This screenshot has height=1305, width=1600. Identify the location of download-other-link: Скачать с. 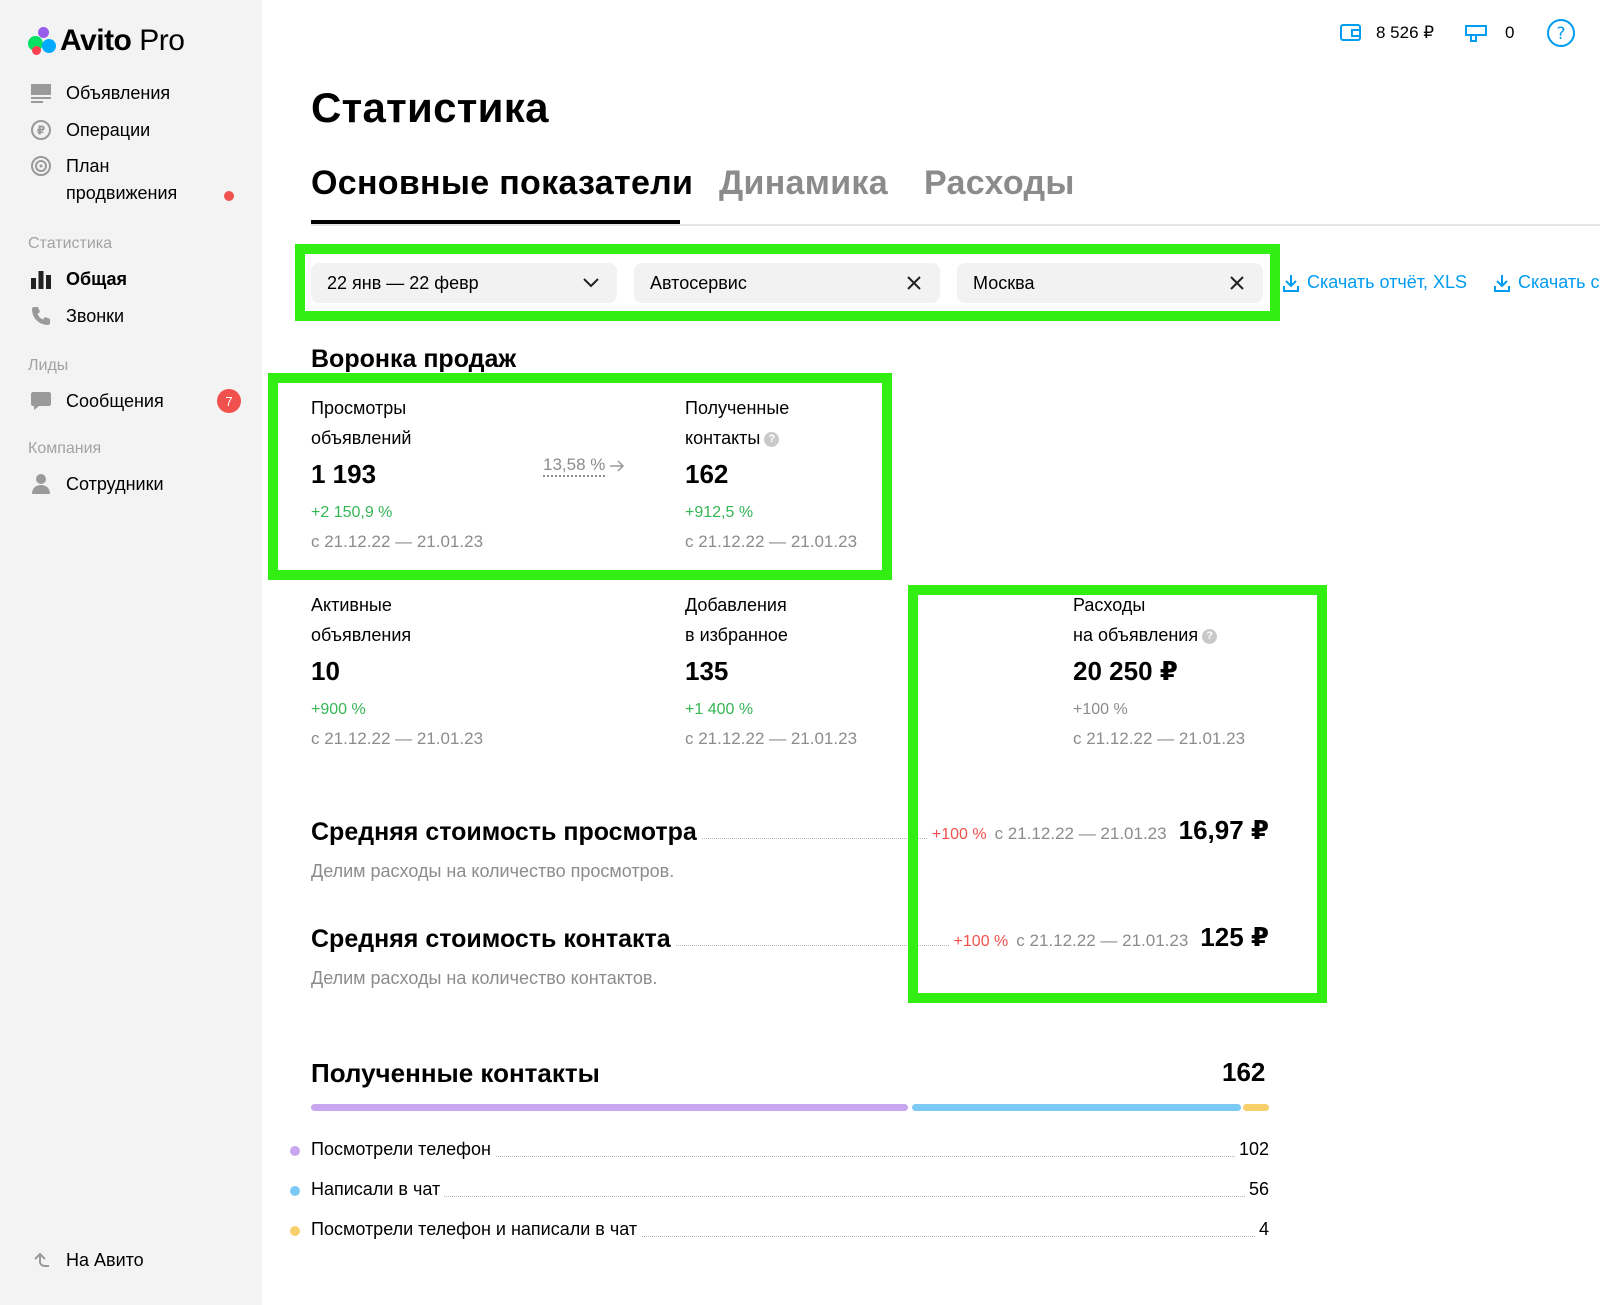
(1547, 282).